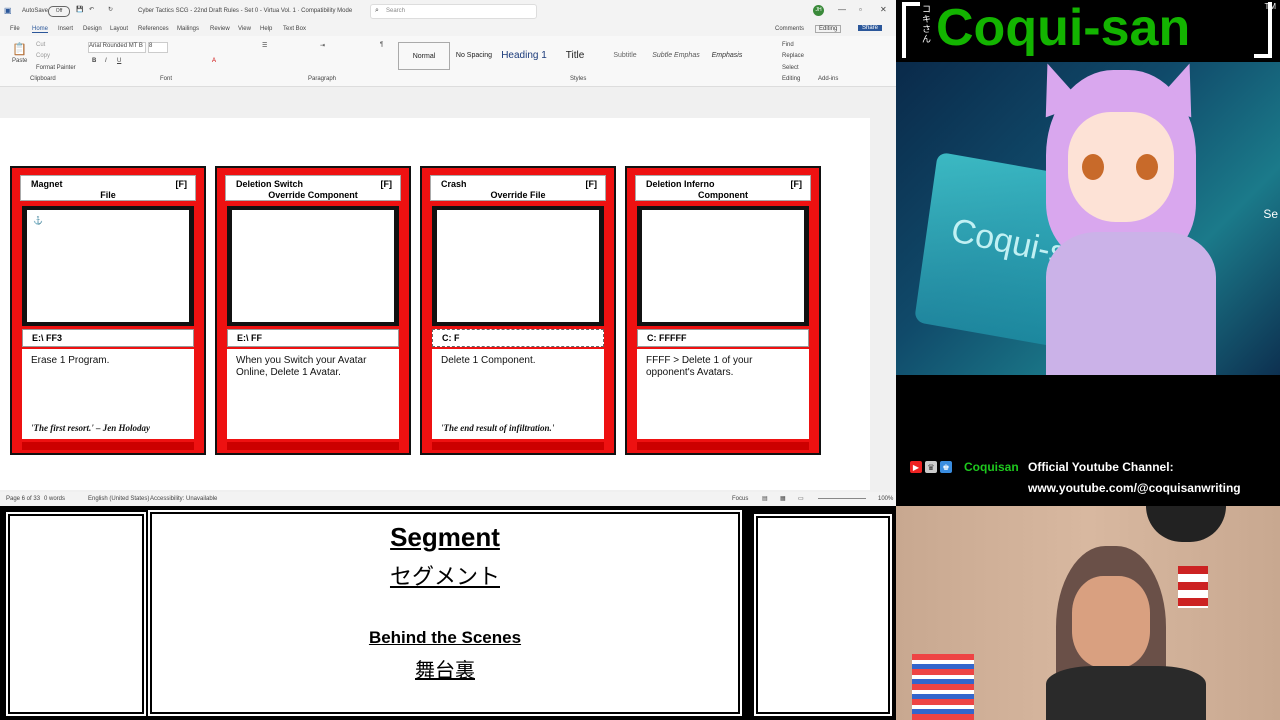 This screenshot has height=720, width=1280. I want to click on copy-button: Copy, so click(43, 56).